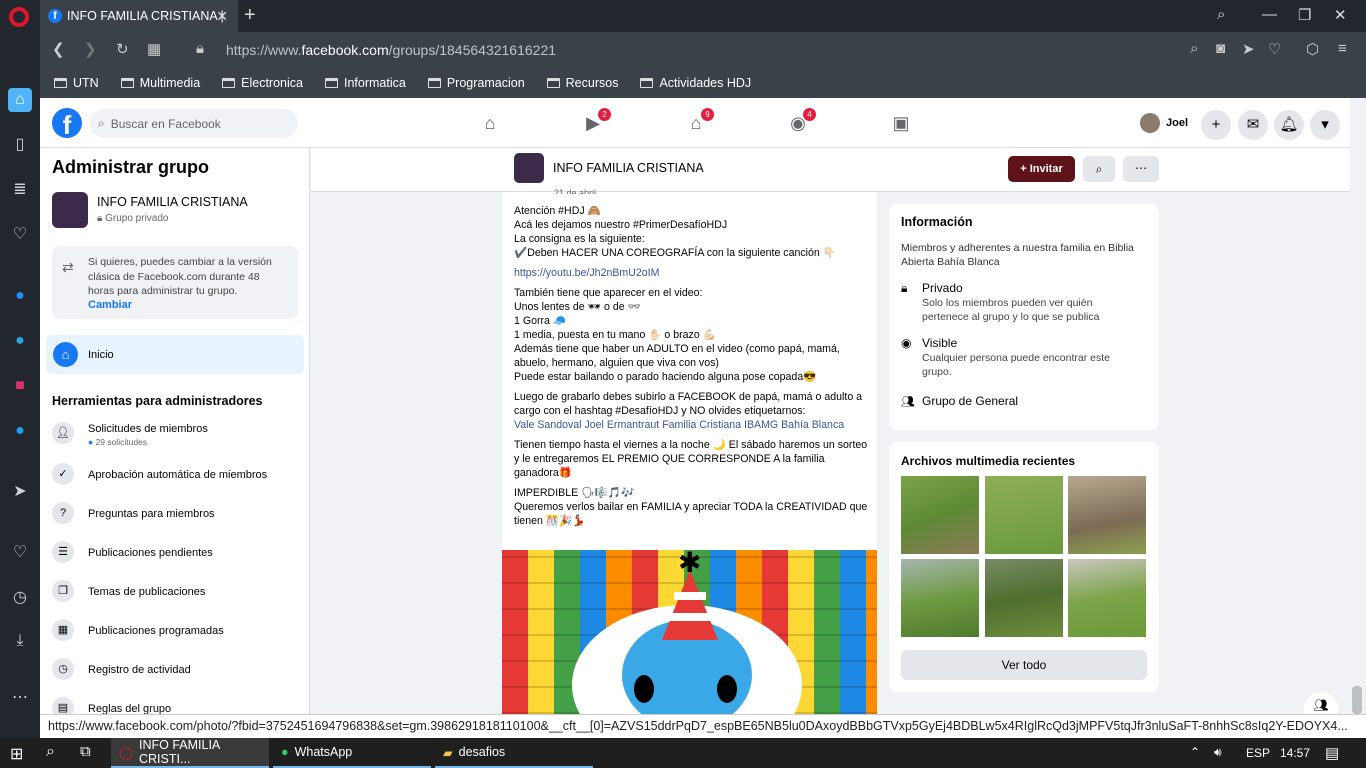  Describe the element at coordinates (1253, 125) in the screenshot. I see `messenger-button: ✉` at that location.